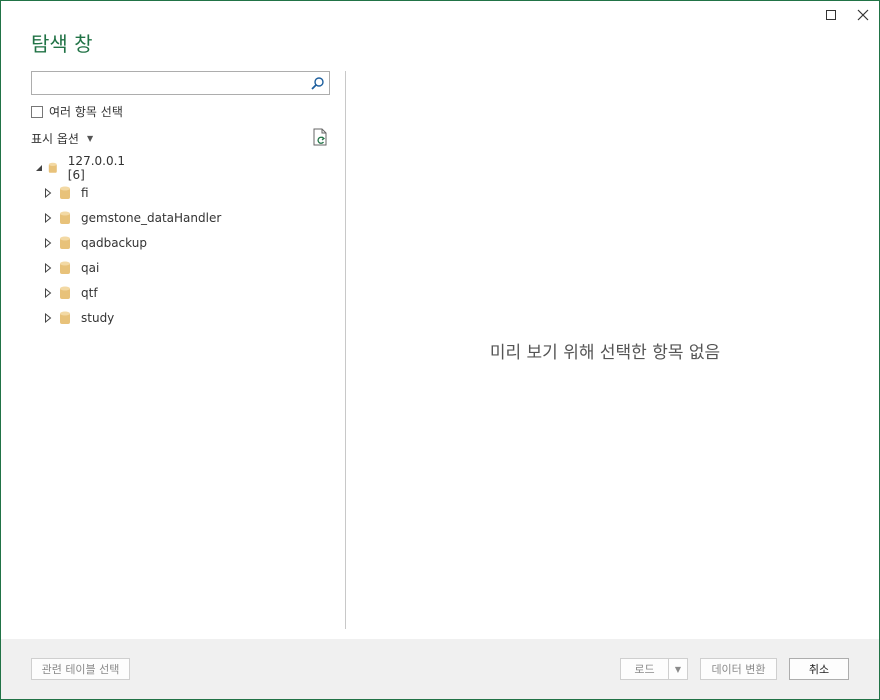 The image size is (880, 700). I want to click on refresh-icon, so click(320, 137).